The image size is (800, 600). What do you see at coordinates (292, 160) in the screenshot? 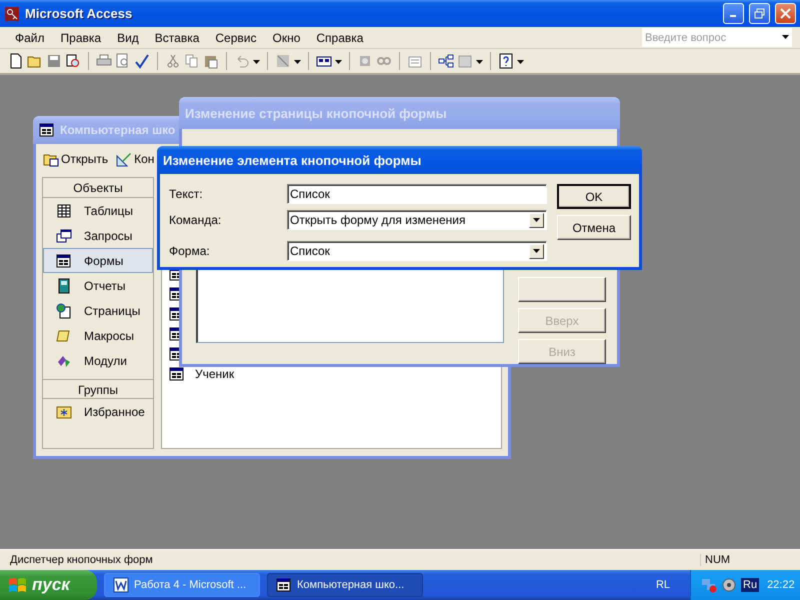
I see `dialog-title: Изменение элемента кнопочной формы` at bounding box center [292, 160].